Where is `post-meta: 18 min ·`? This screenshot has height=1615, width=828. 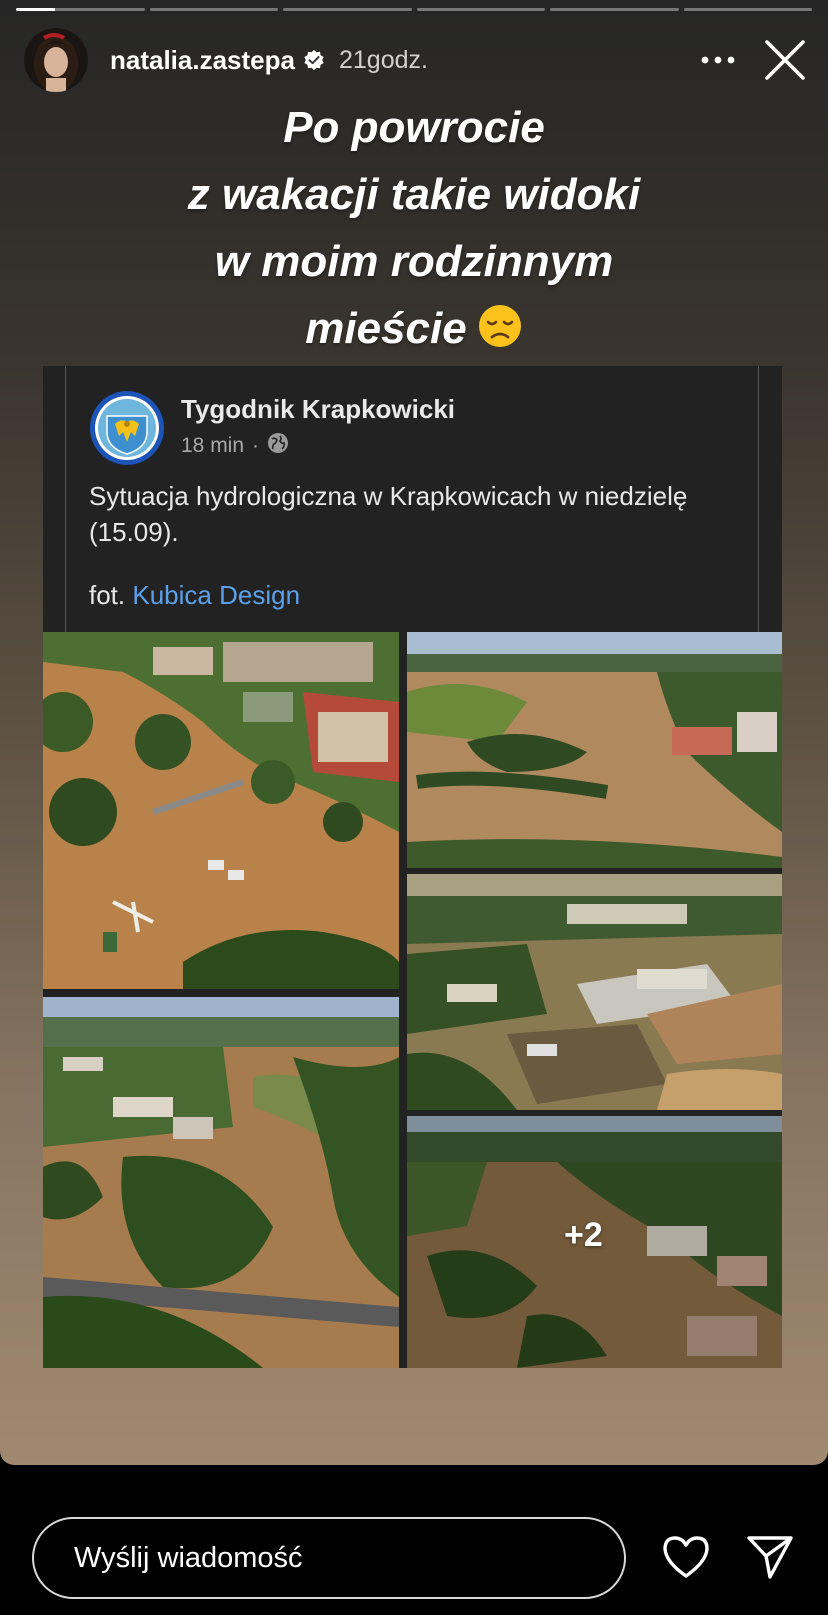 post-meta: 18 min · is located at coordinates (235, 446).